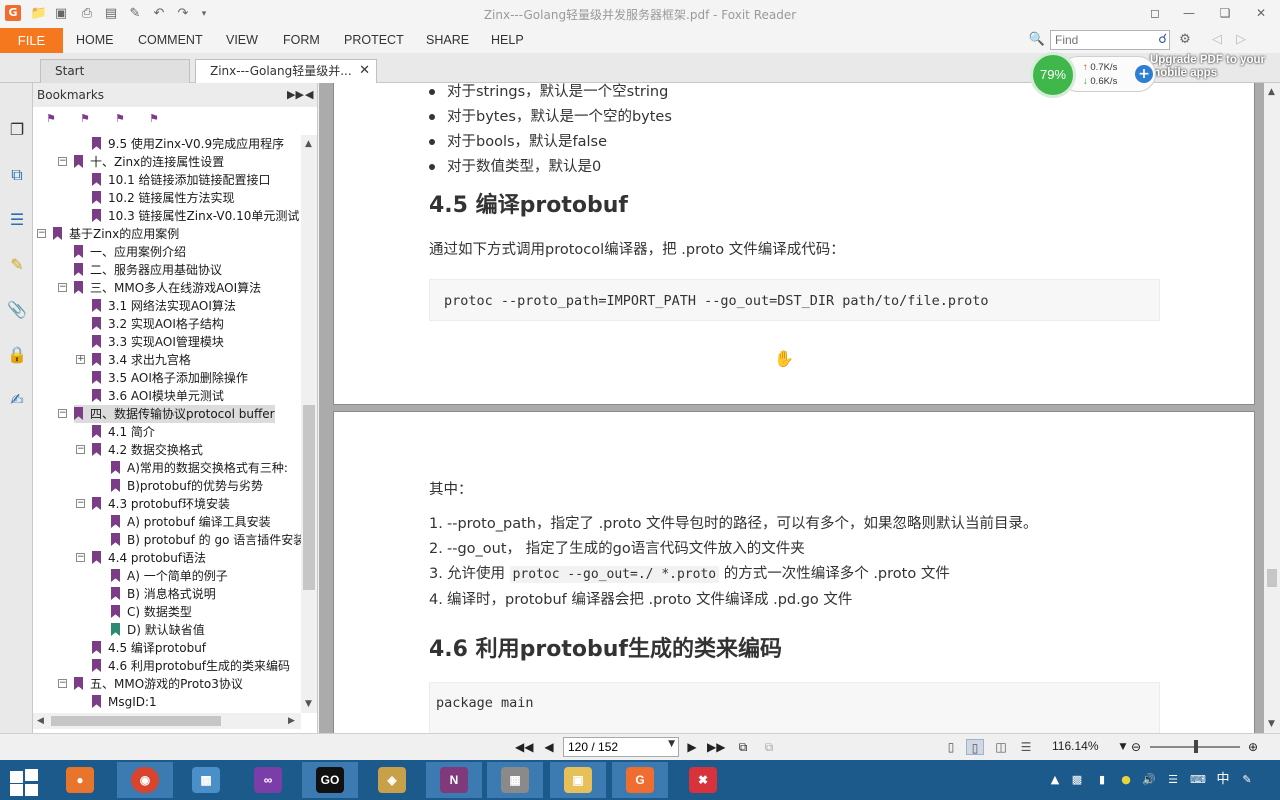  Describe the element at coordinates (80, 780) in the screenshot. I see `taskbar-app-photos: ●` at that location.